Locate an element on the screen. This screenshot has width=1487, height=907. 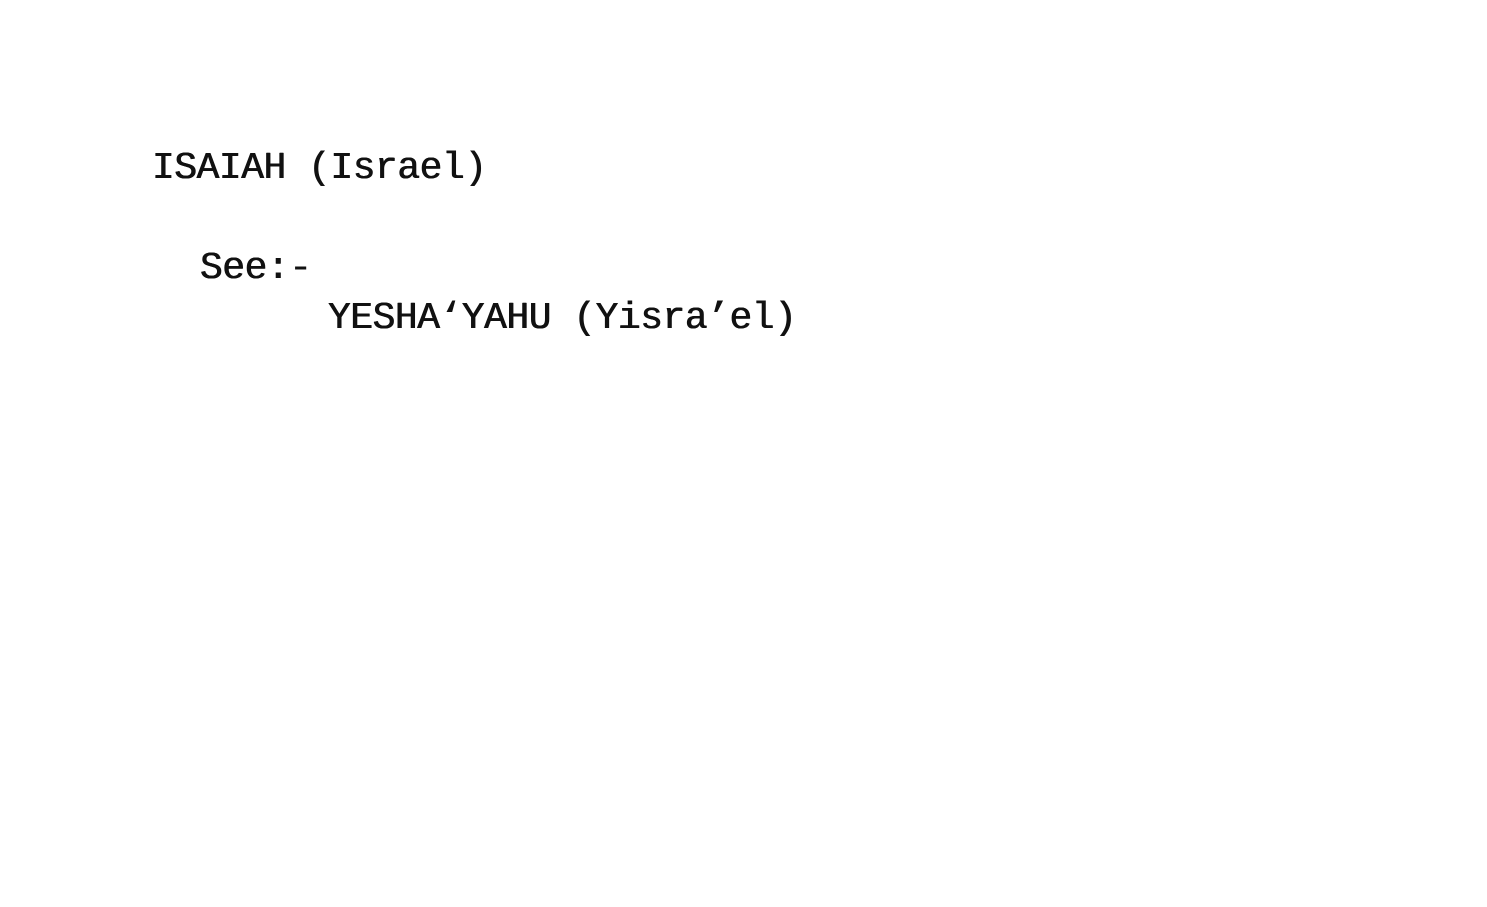
see-label: See:- is located at coordinates (256, 268).